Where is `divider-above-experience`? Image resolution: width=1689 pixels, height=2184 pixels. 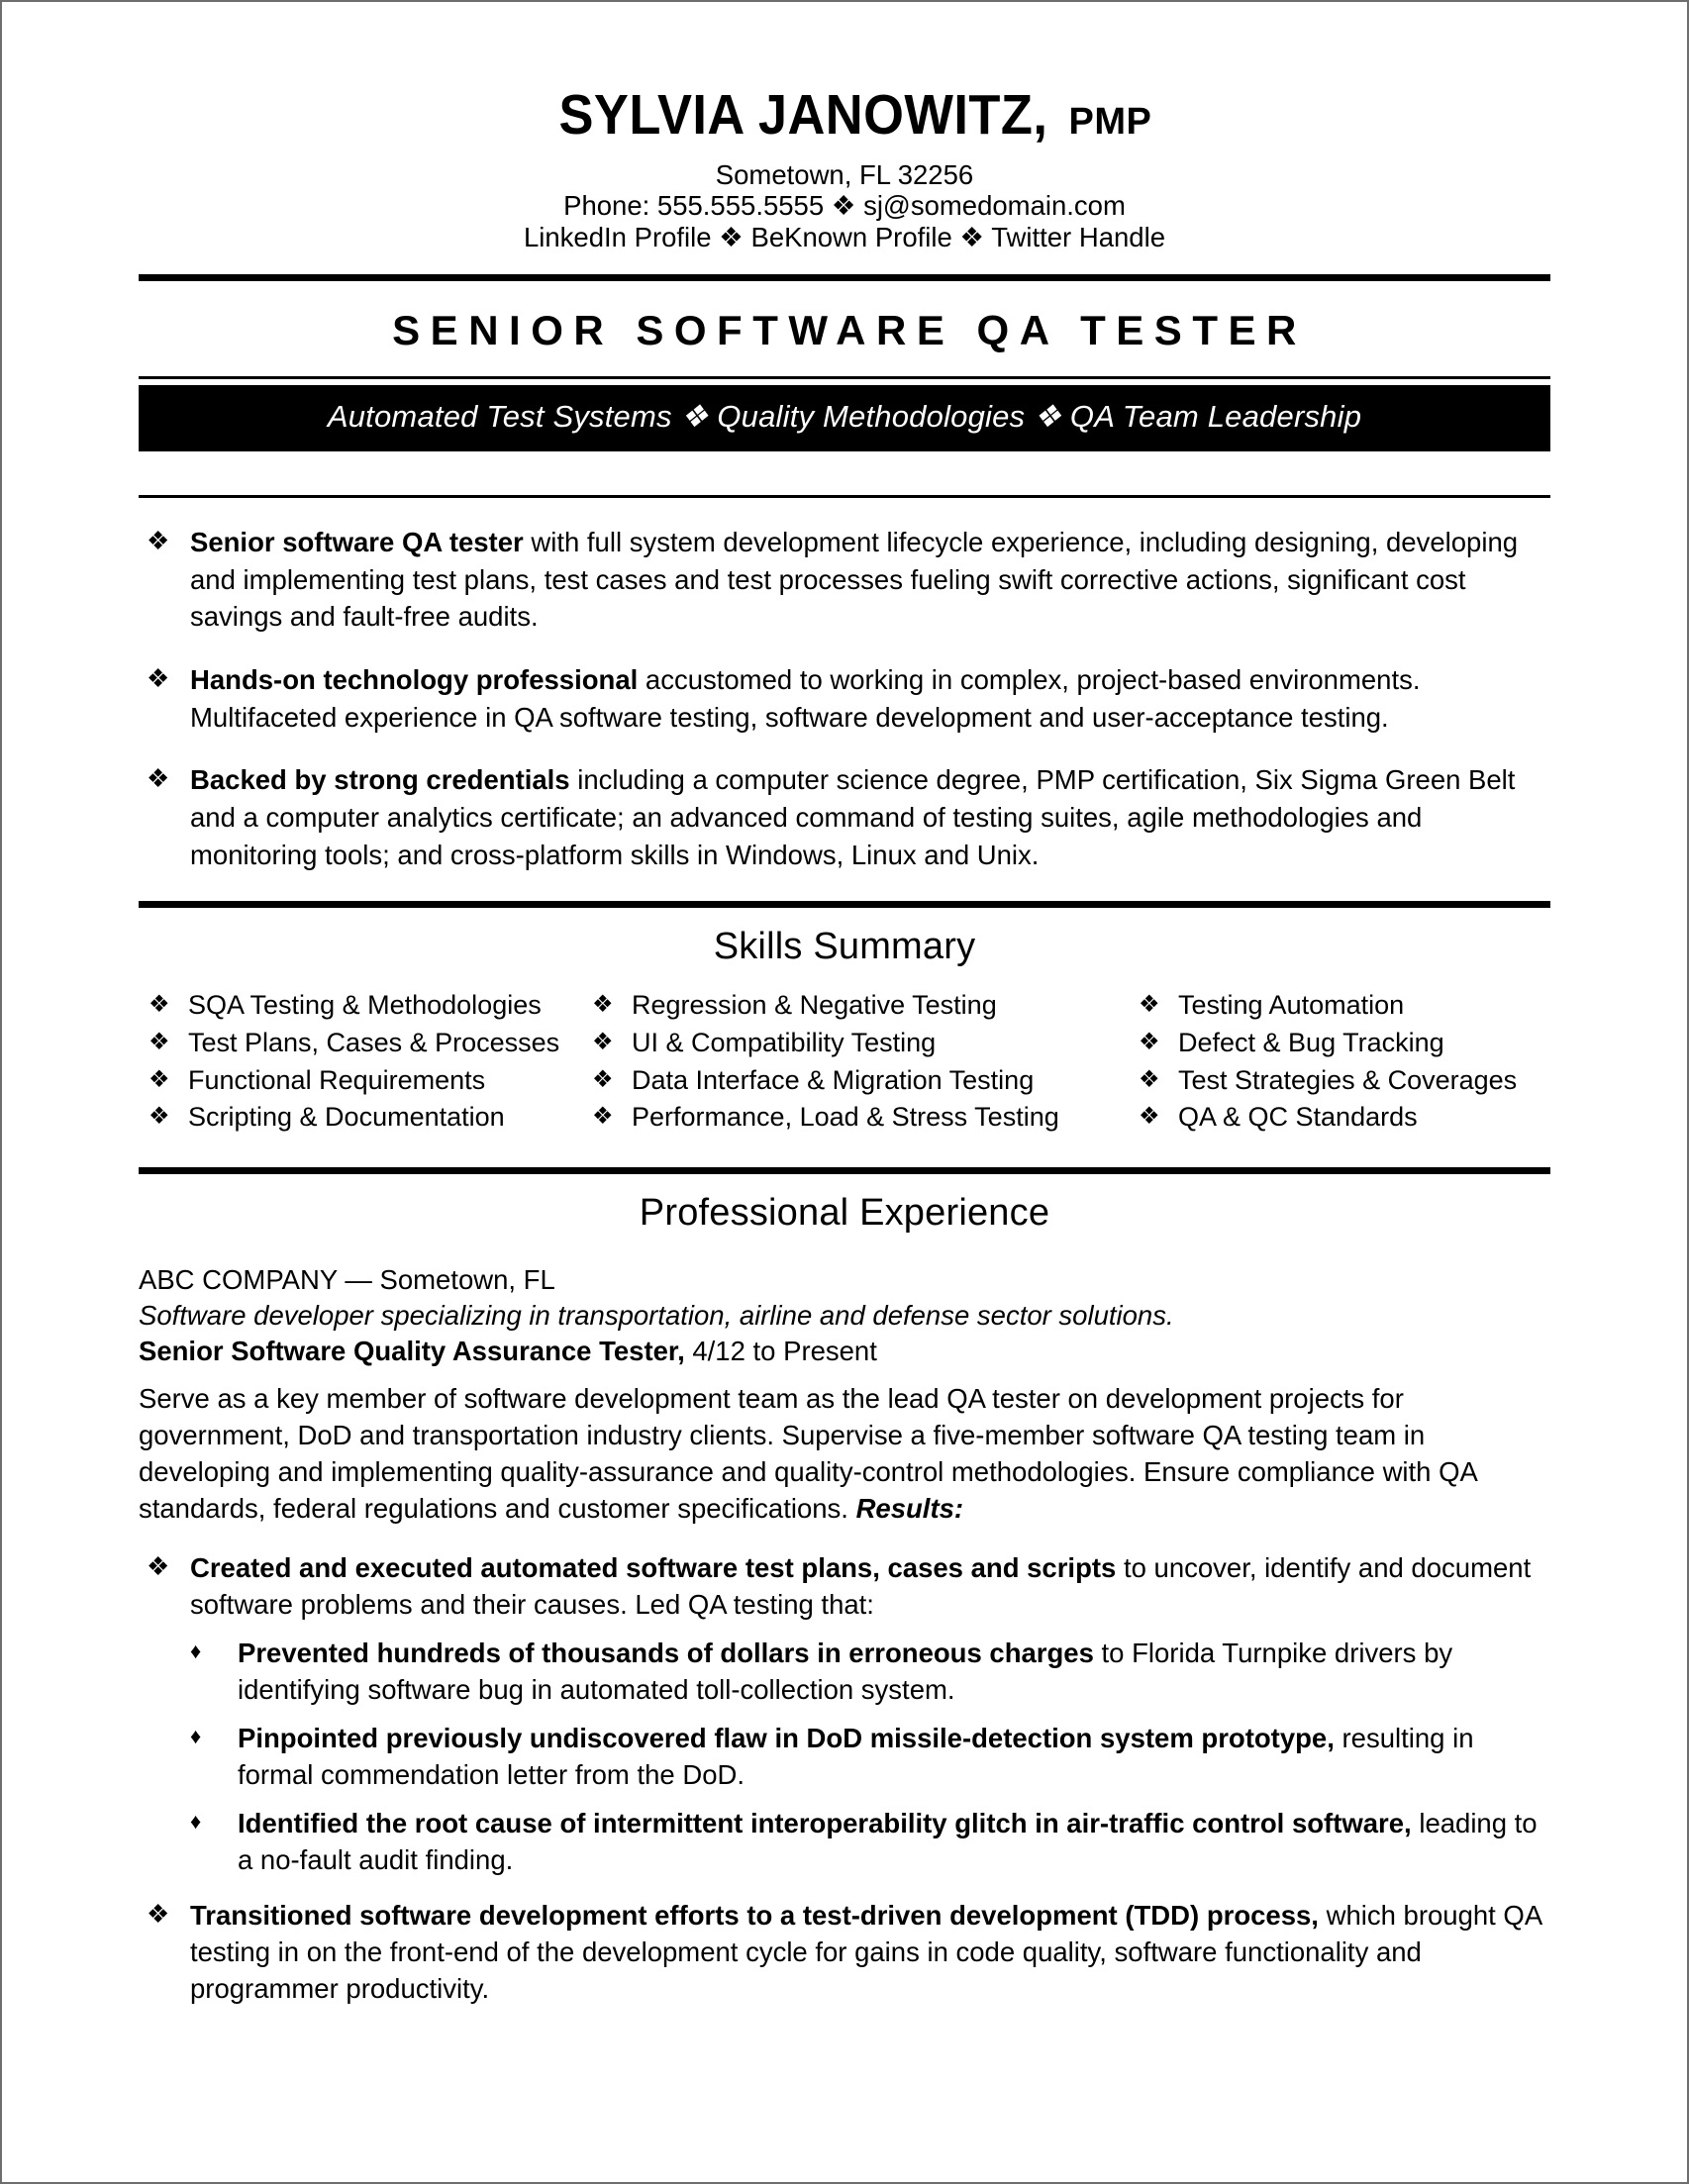 divider-above-experience is located at coordinates (844, 1170).